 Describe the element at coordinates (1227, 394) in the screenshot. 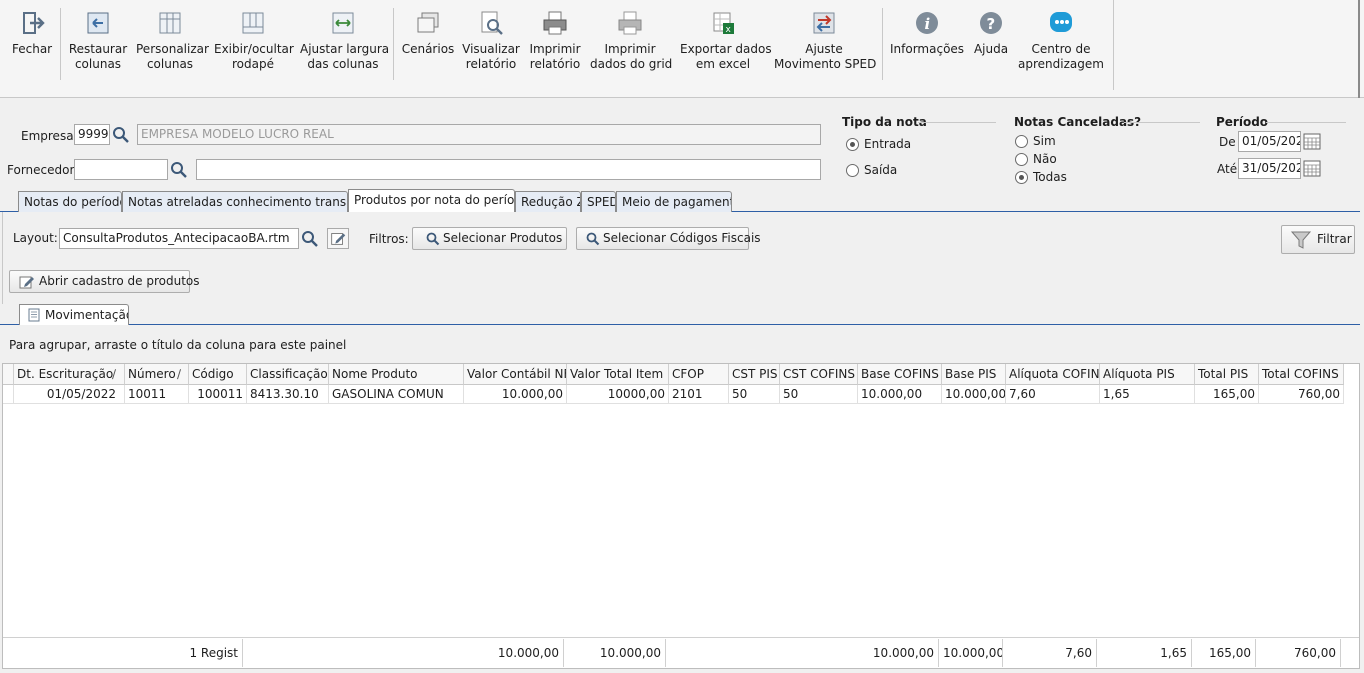

I see `table-cell: 165,00` at that location.